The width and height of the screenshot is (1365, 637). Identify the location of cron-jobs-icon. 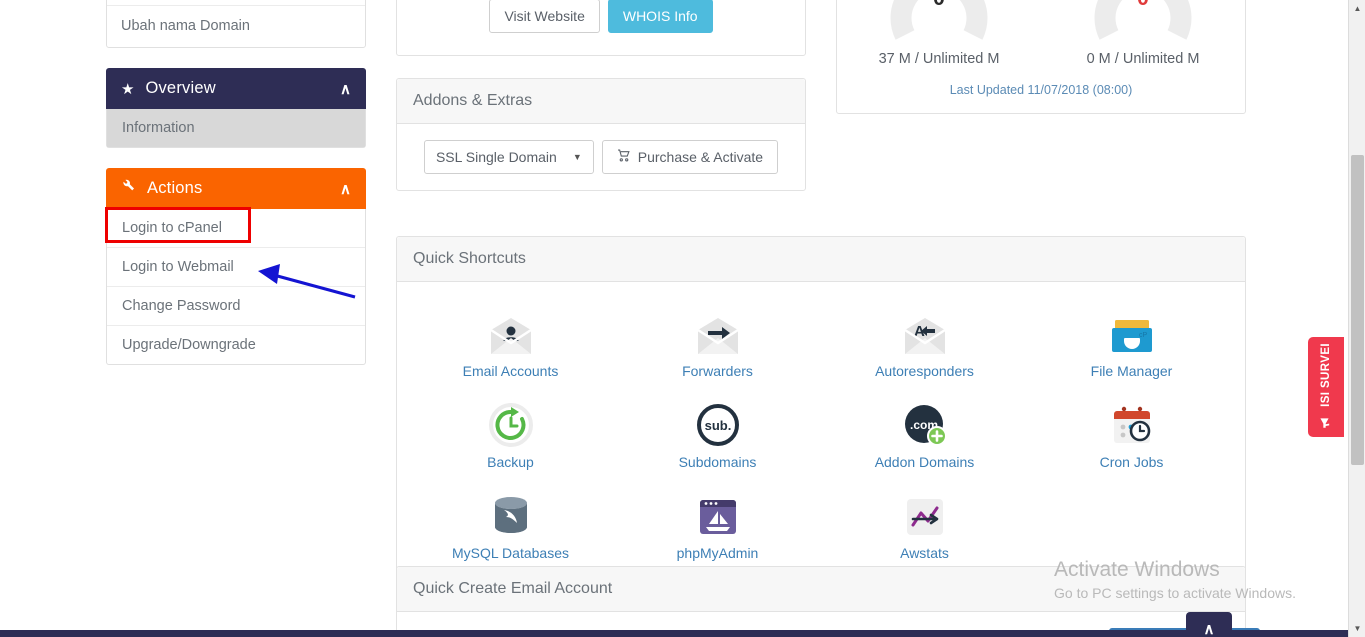
(1131, 423).